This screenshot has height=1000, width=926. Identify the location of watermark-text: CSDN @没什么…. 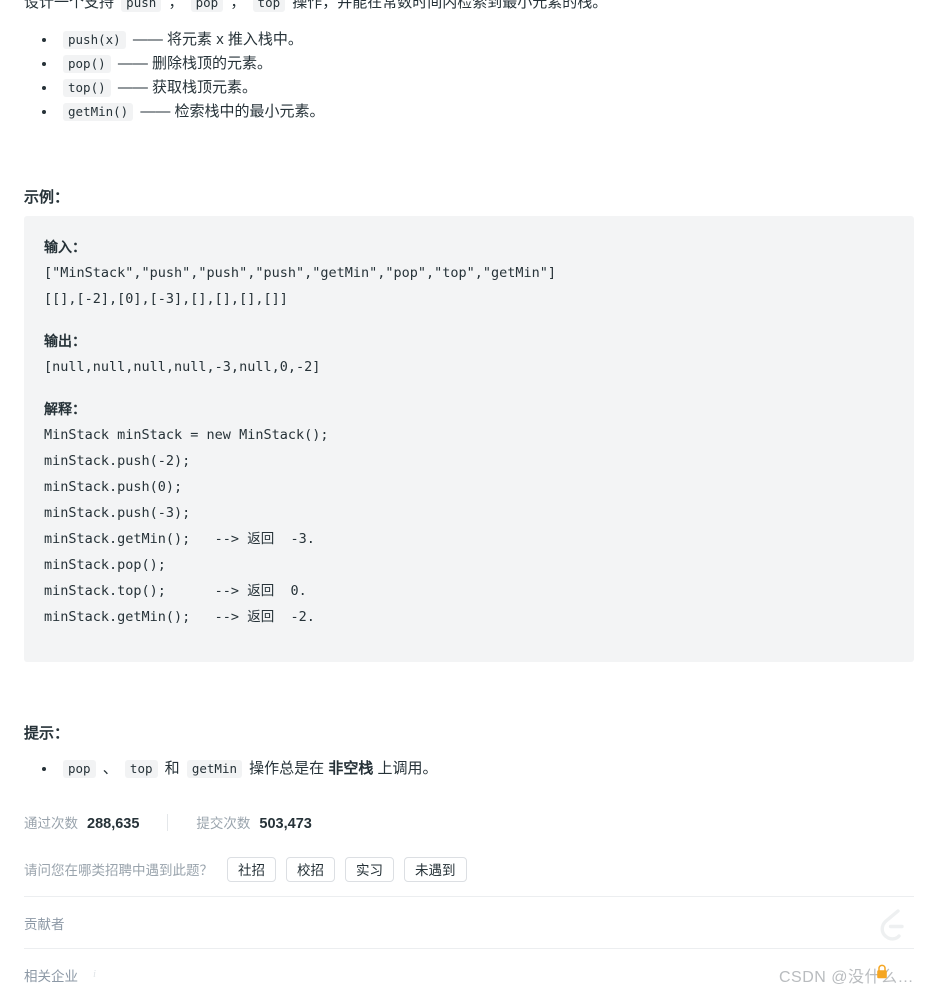
(846, 977).